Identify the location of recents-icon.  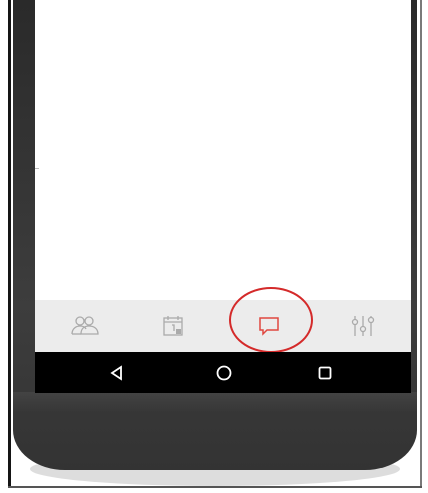
(325, 372).